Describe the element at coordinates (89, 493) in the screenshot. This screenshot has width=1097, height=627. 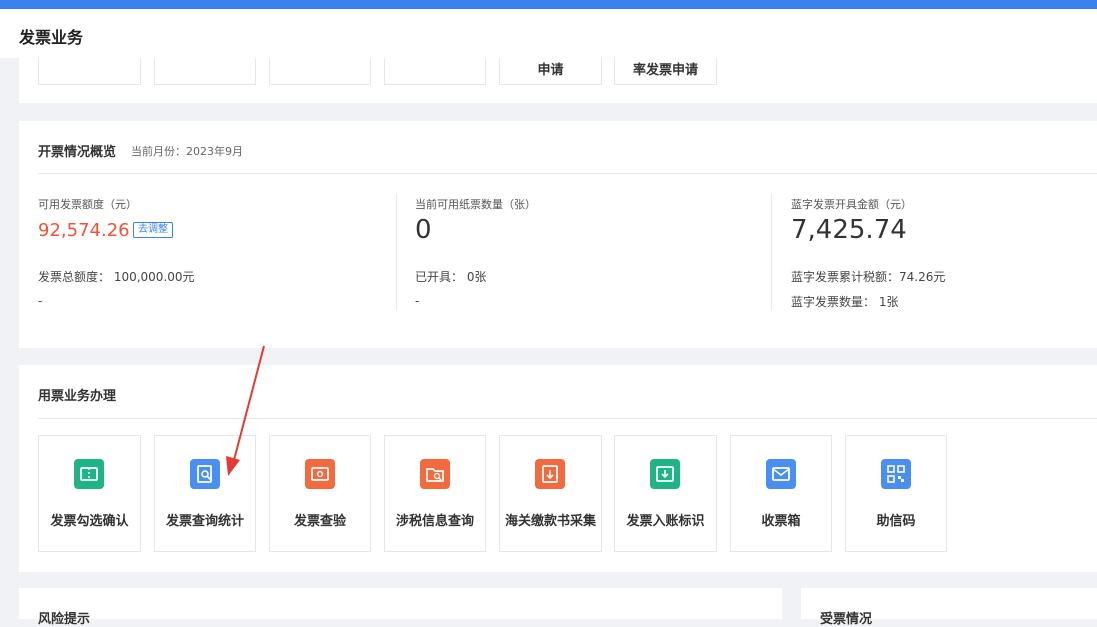
I see `business-item-invoice-selection: 发票勾选确认` at that location.